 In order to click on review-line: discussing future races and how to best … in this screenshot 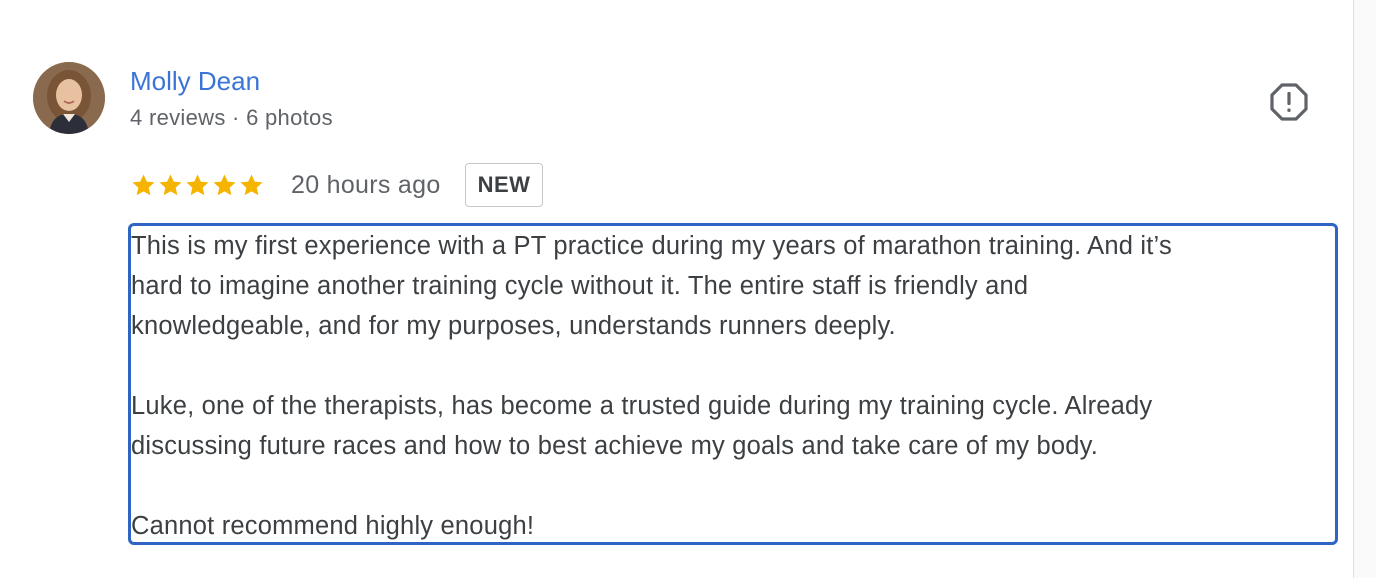, I will do `click(615, 446)`.